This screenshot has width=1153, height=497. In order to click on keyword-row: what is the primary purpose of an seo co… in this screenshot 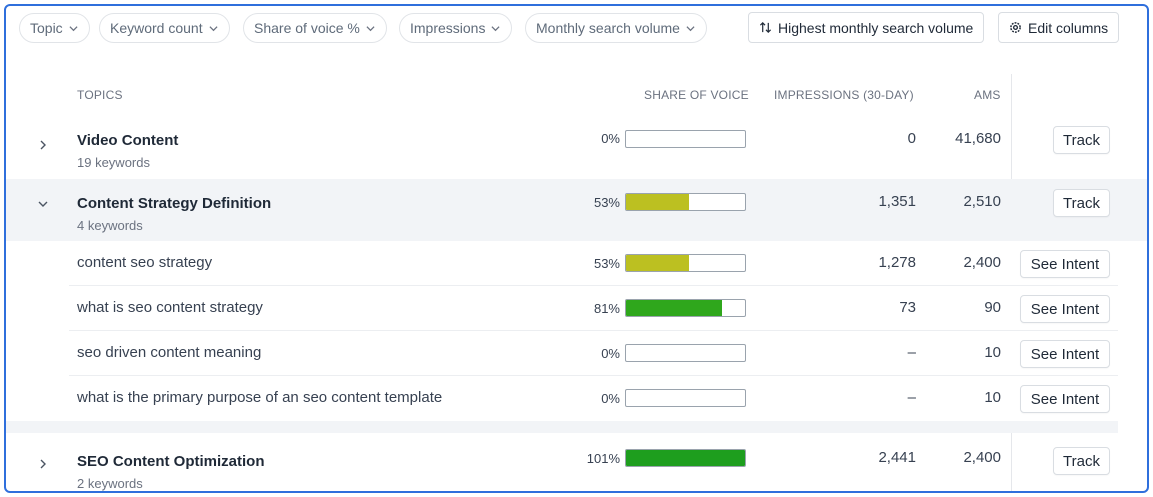, I will do `click(593, 398)`.